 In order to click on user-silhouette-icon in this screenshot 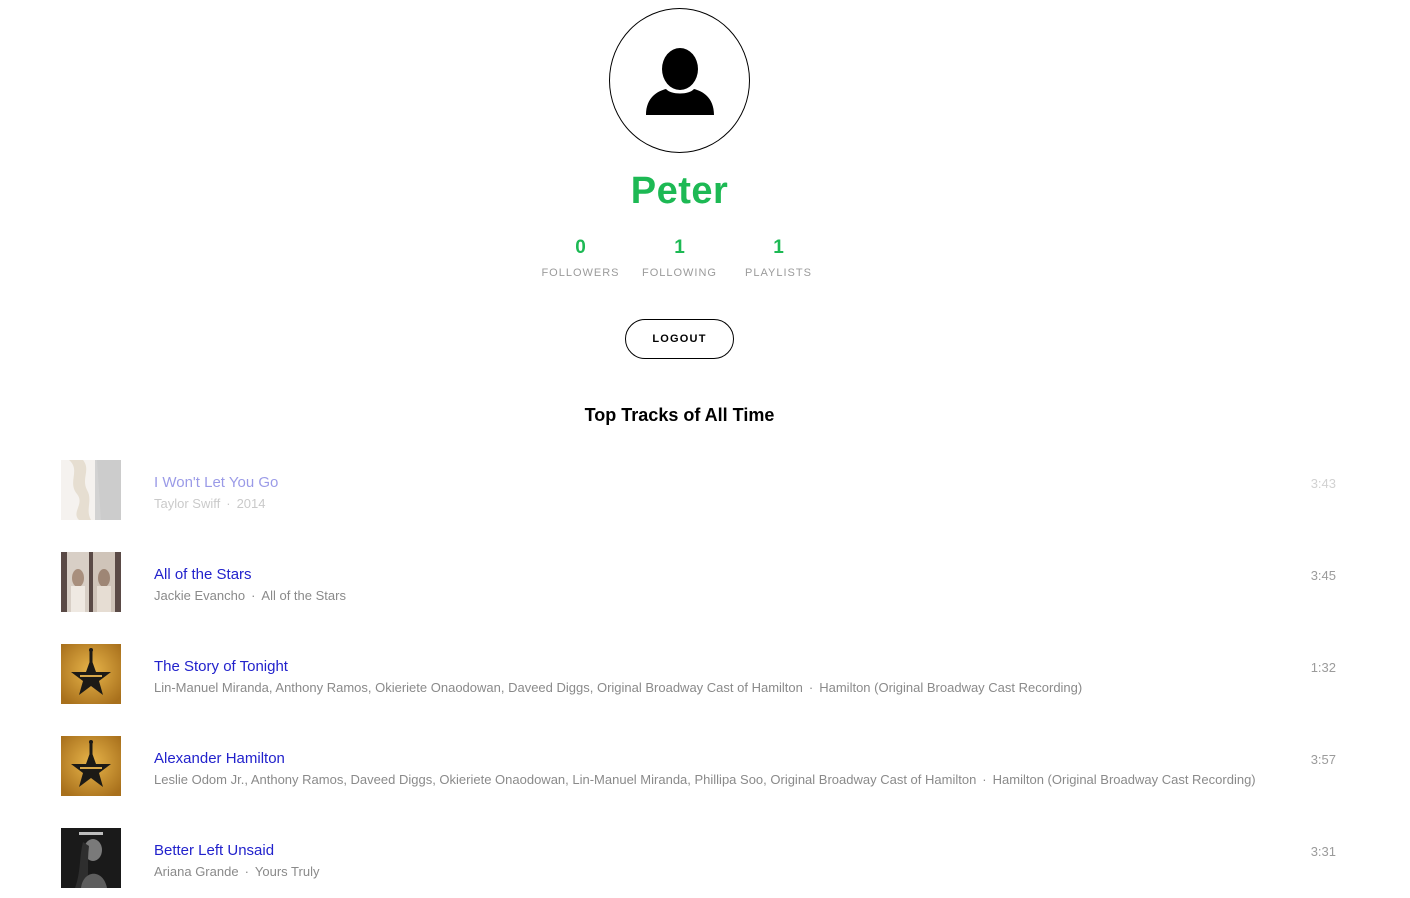, I will do `click(679, 81)`.